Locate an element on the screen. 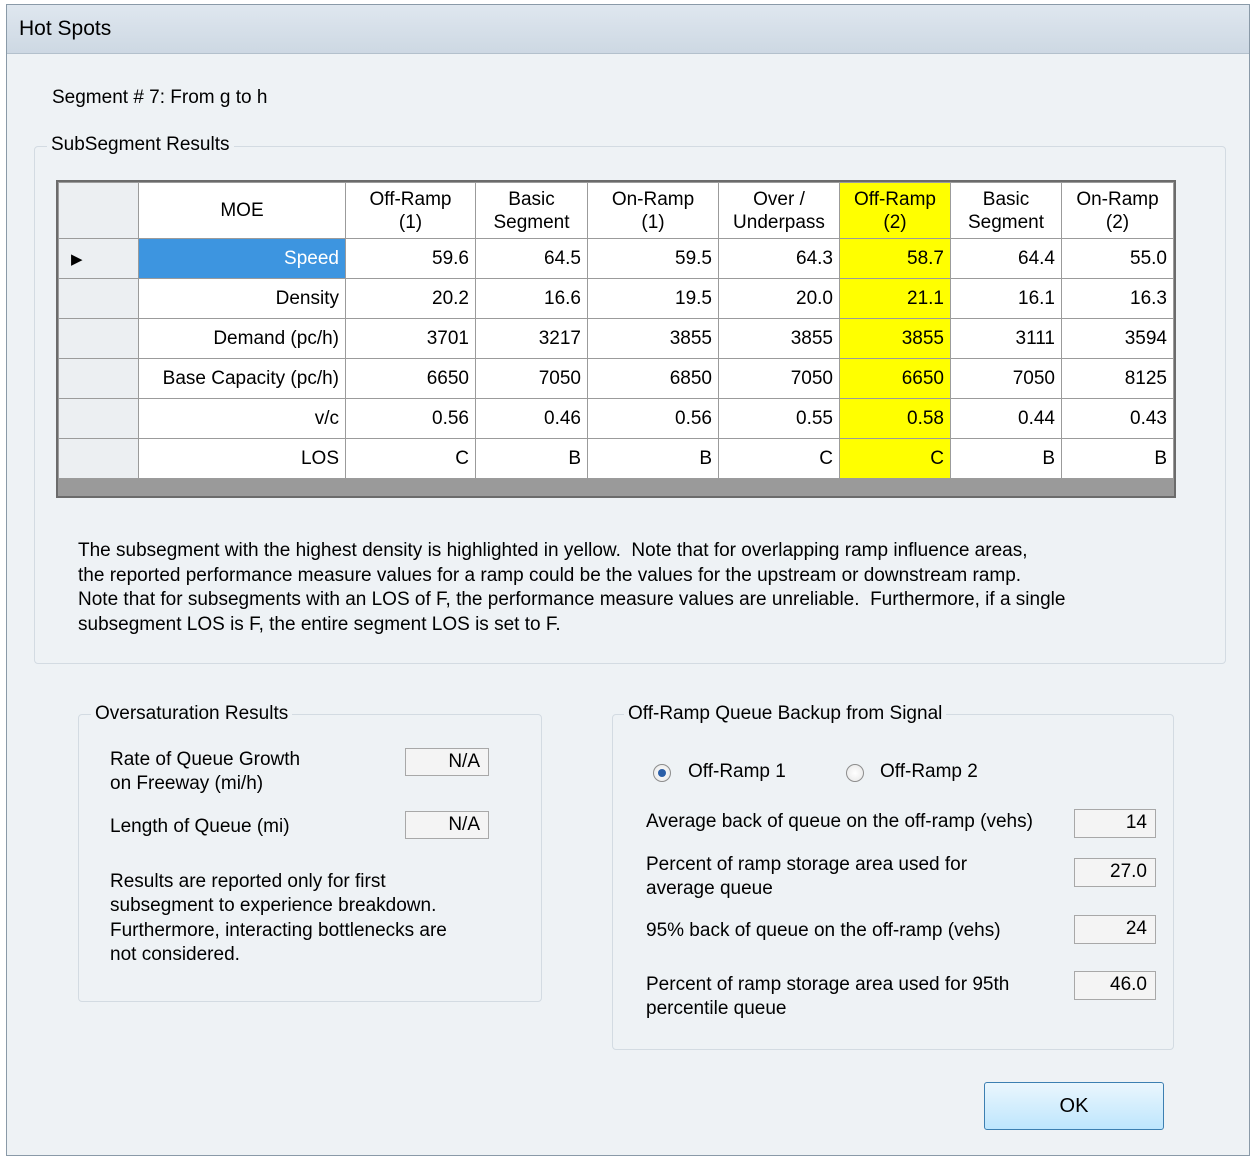 The height and width of the screenshot is (1161, 1253). queue-growth-label: Rate of Queue Growth is located at coordinates (205, 759).